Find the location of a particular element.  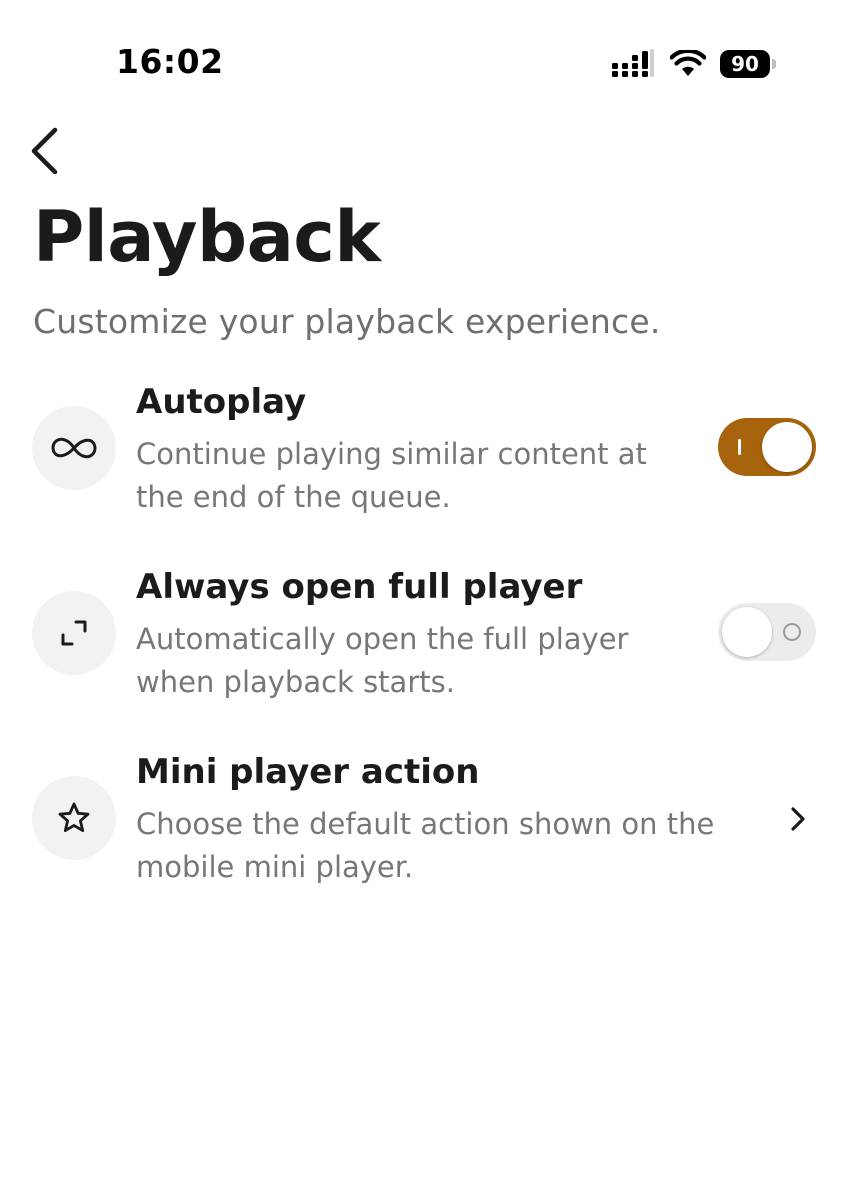

star-icon is located at coordinates (74, 817).